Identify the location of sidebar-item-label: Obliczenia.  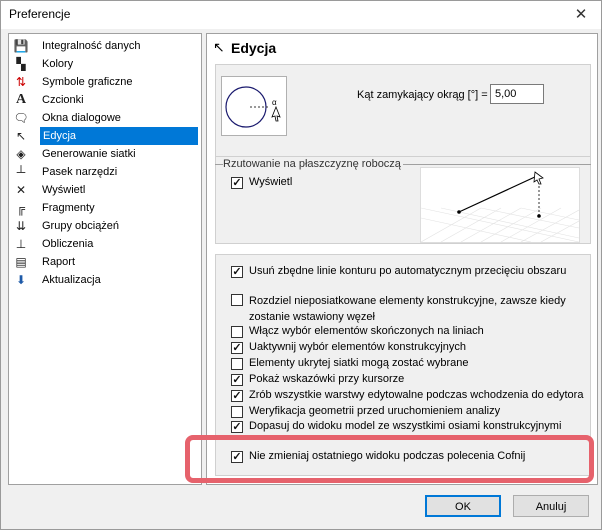
(68, 244).